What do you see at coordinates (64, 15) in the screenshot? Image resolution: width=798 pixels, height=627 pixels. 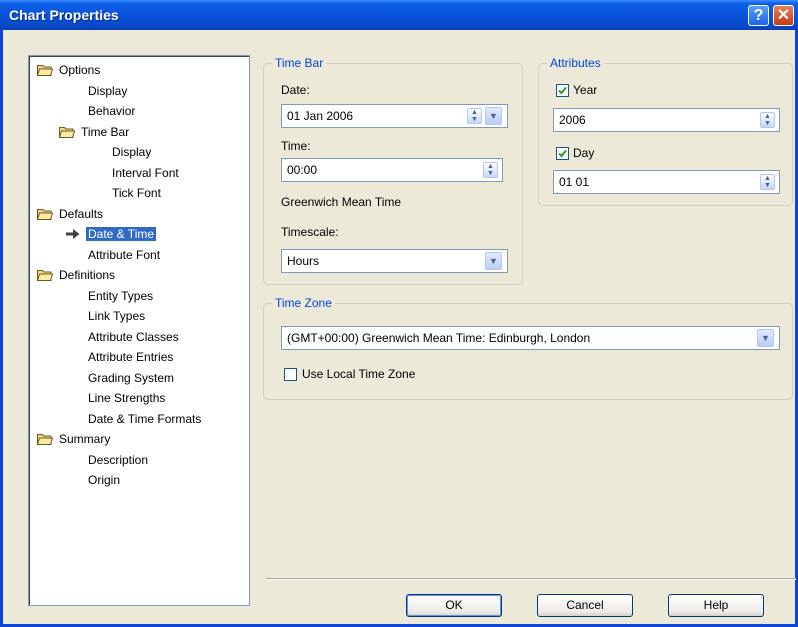 I see `dialog-title: Chart Properties` at bounding box center [64, 15].